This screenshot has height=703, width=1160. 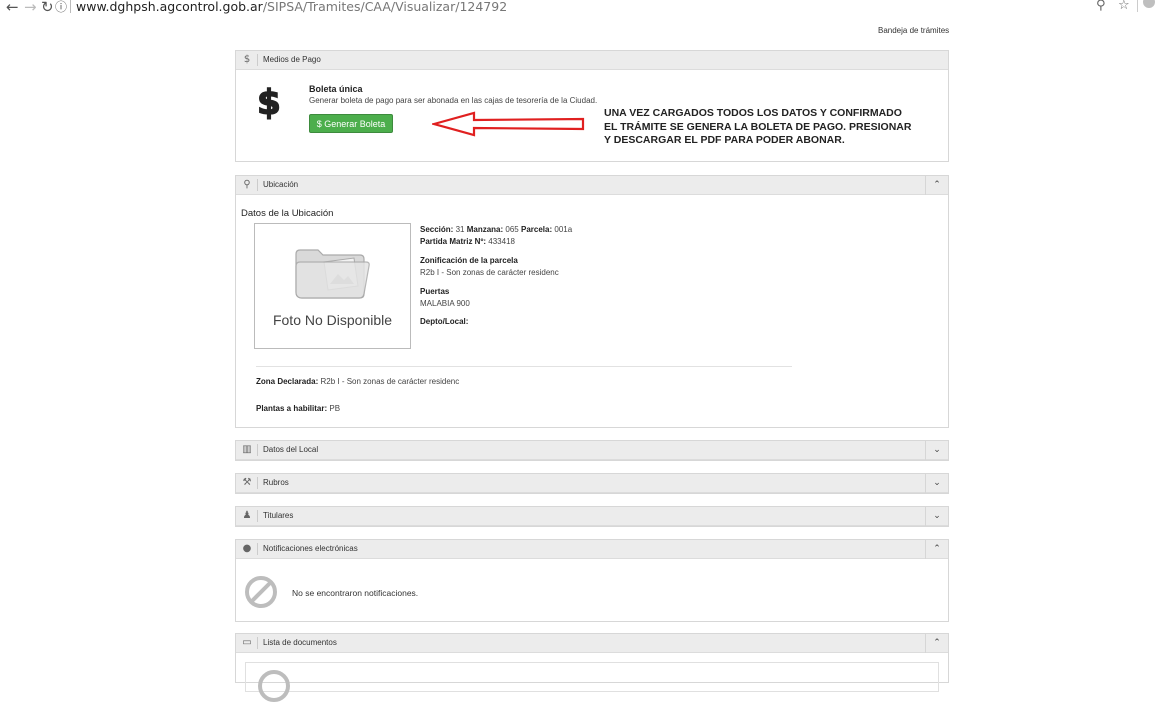 What do you see at coordinates (247, 184) in the screenshot?
I see `map-pin-icon: ⚲` at bounding box center [247, 184].